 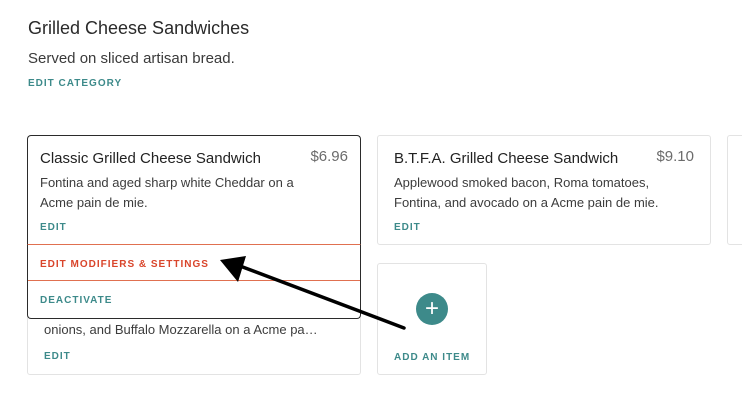 I want to click on plus-icon: +, so click(x=432, y=309).